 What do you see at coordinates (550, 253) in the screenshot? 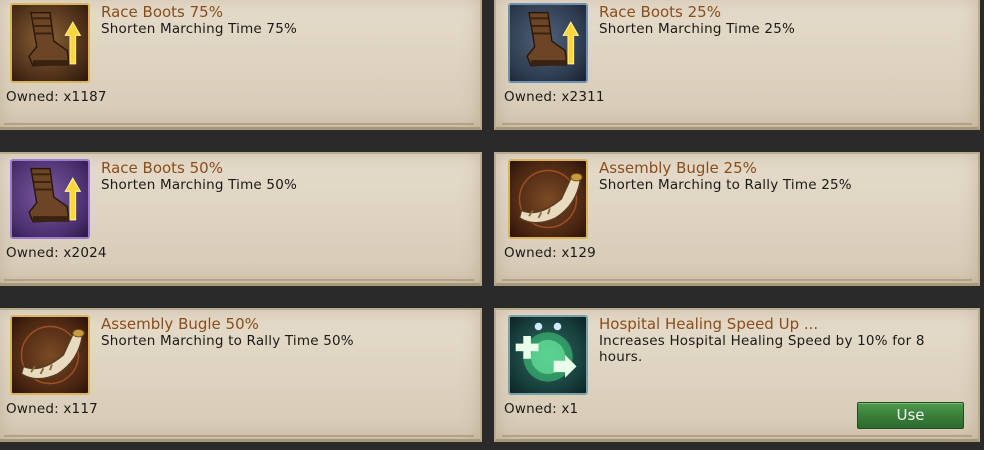
I see `item-owned-count: Owned: x129` at bounding box center [550, 253].